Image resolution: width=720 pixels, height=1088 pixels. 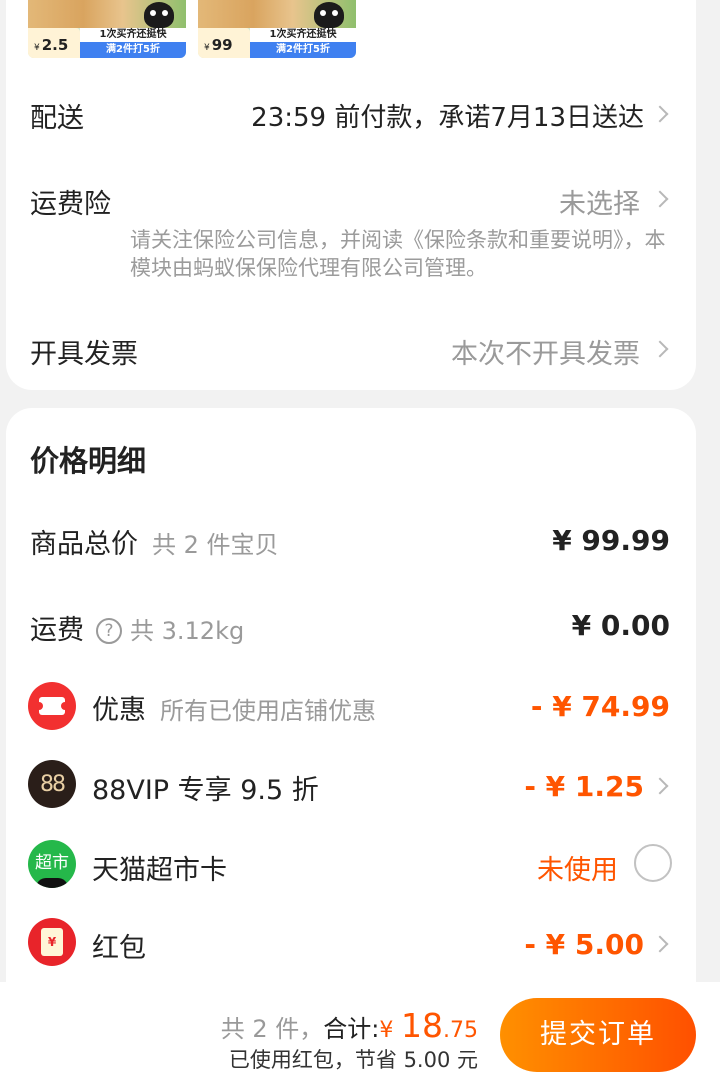 I want to click on freight-label: 运费, so click(x=57, y=630).